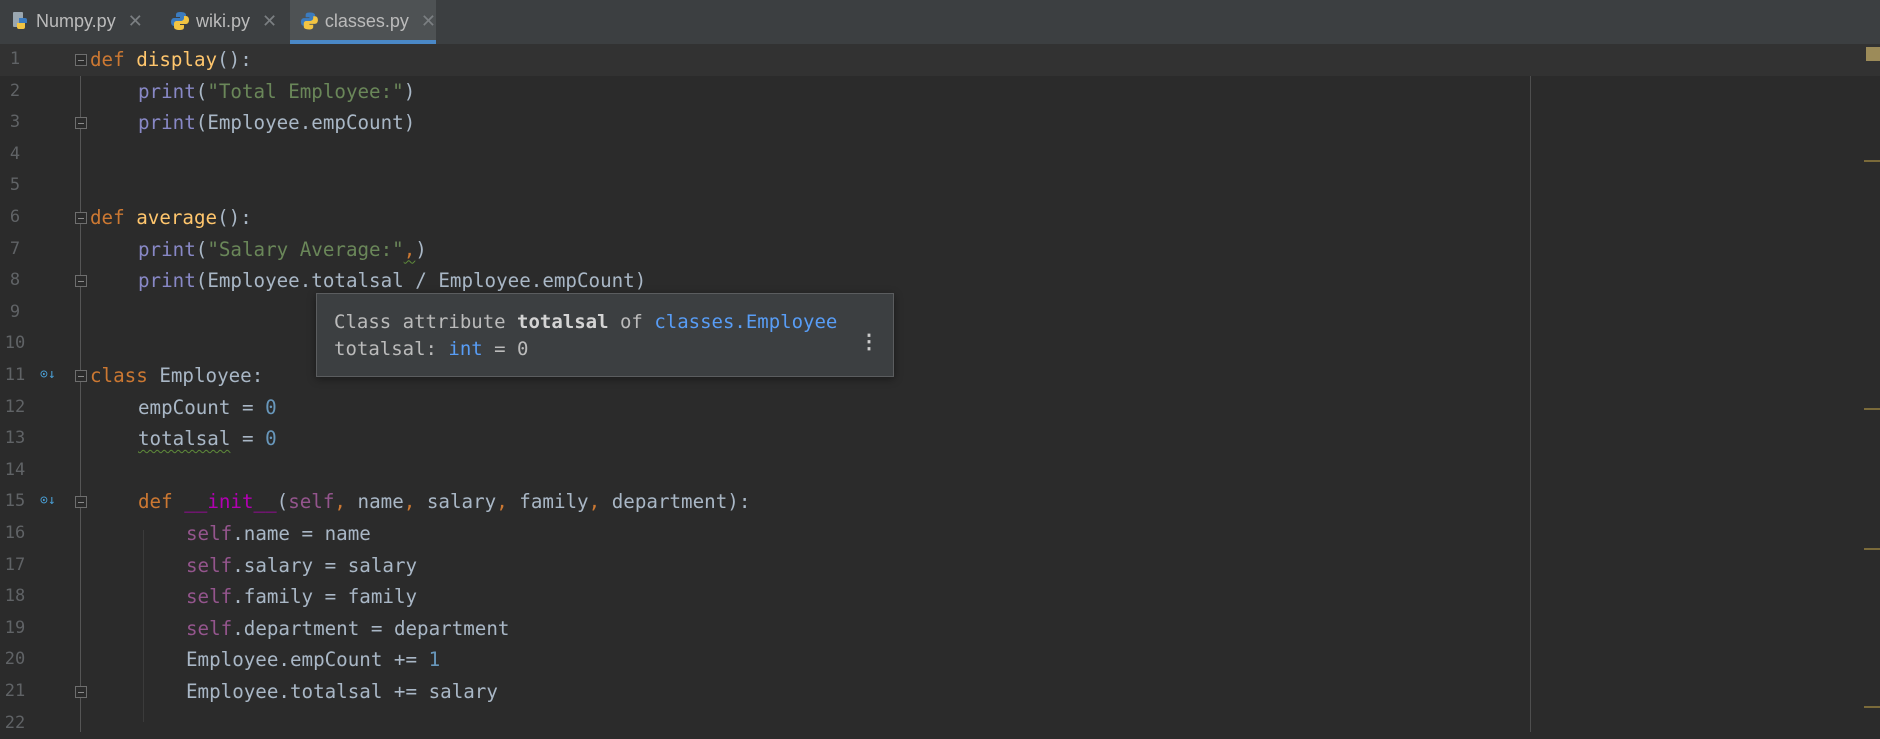 The image size is (1880, 739). I want to click on line-number: 2, so click(15, 90).